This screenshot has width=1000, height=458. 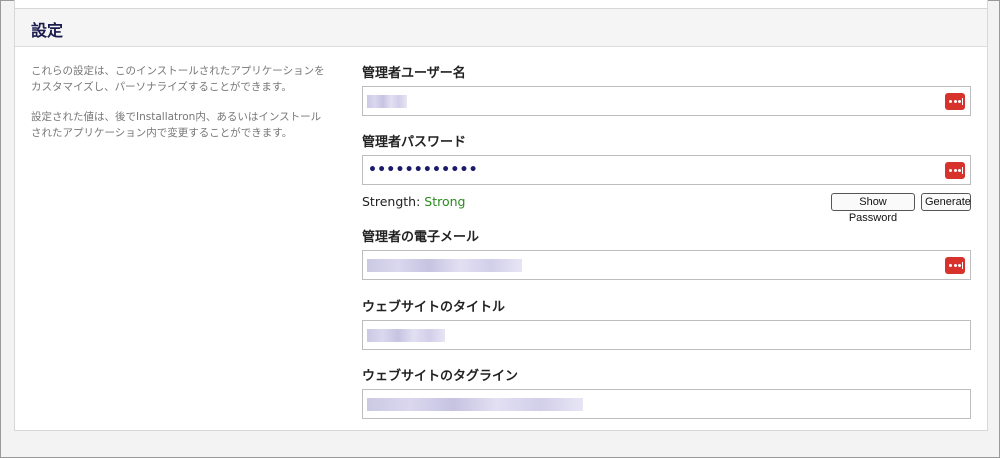 I want to click on strength-label: Strength:, so click(x=391, y=201).